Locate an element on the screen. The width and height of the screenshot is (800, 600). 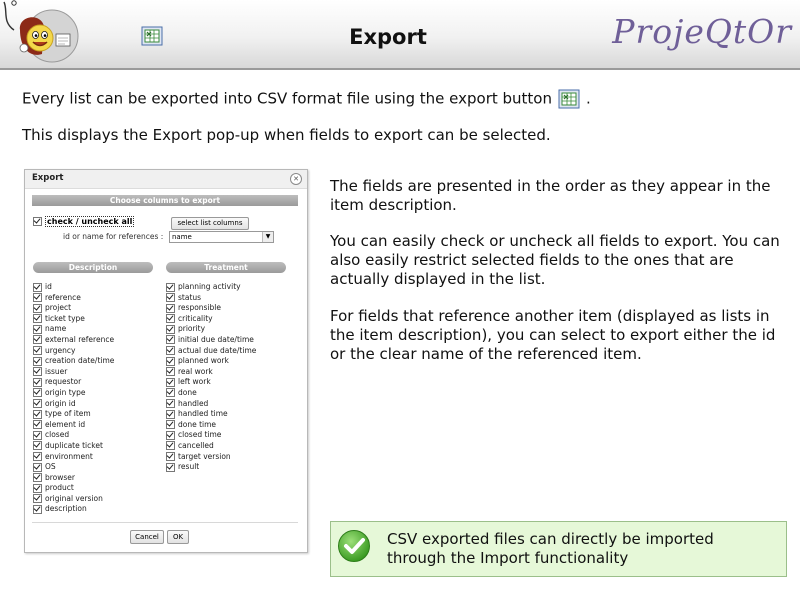
field-checkbox-item: duplicate ticket is located at coordinates (73, 446).